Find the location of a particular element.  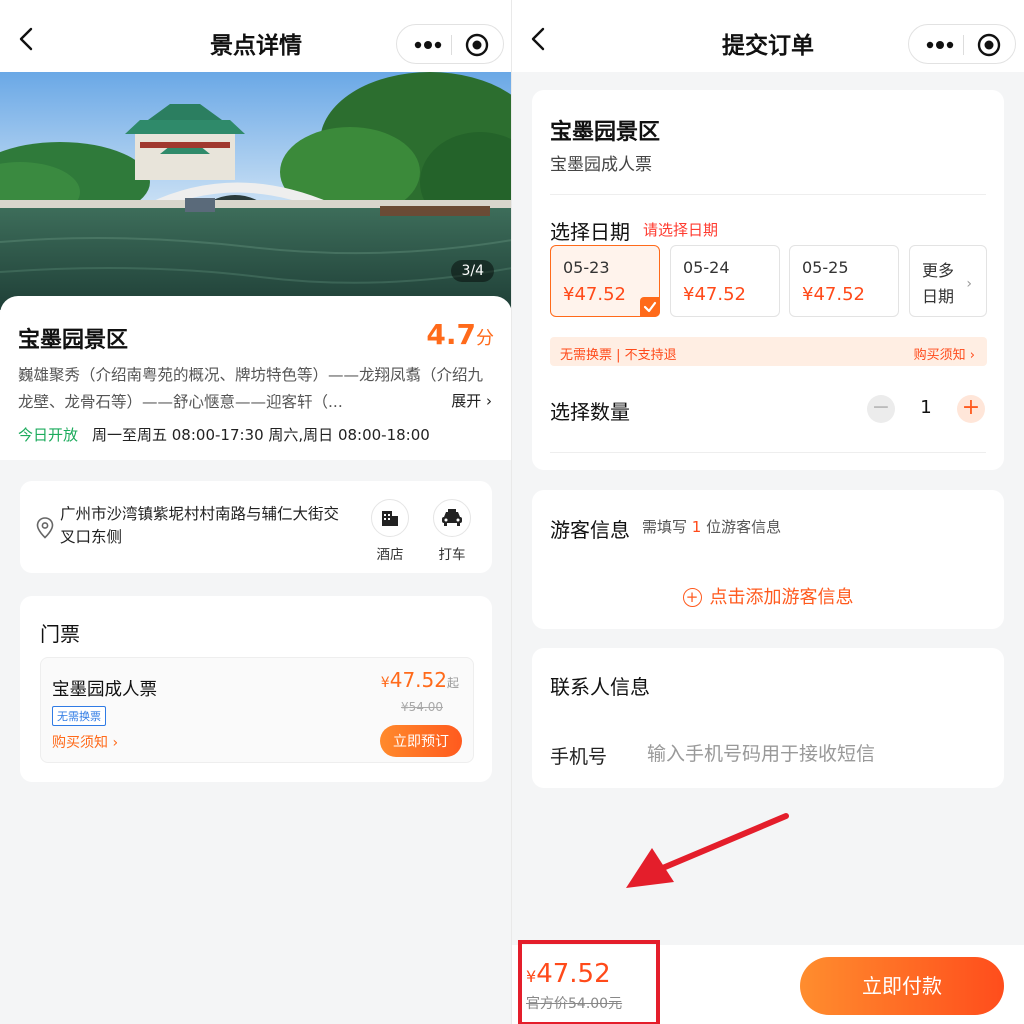

date-option-date: 05-23 is located at coordinates (586, 267).